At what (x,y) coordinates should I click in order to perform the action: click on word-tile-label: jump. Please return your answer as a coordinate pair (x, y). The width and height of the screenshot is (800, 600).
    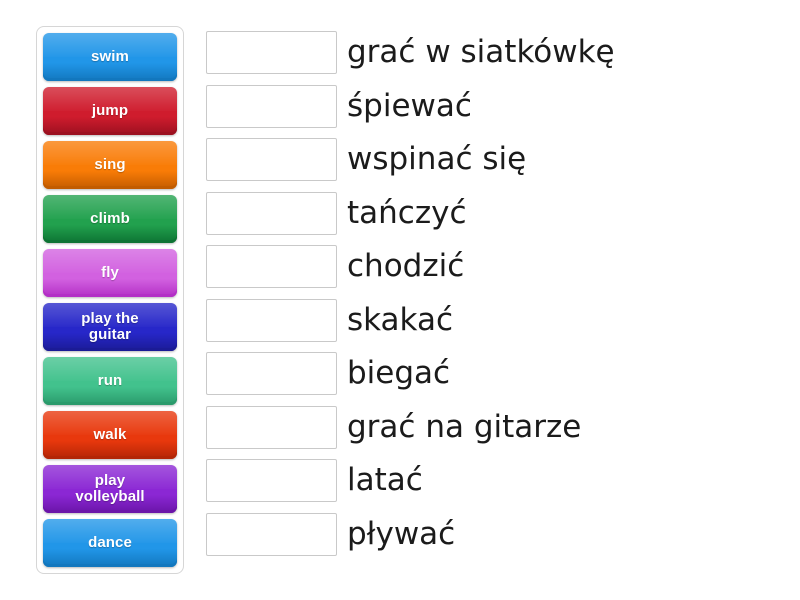
    Looking at the image, I should click on (110, 110).